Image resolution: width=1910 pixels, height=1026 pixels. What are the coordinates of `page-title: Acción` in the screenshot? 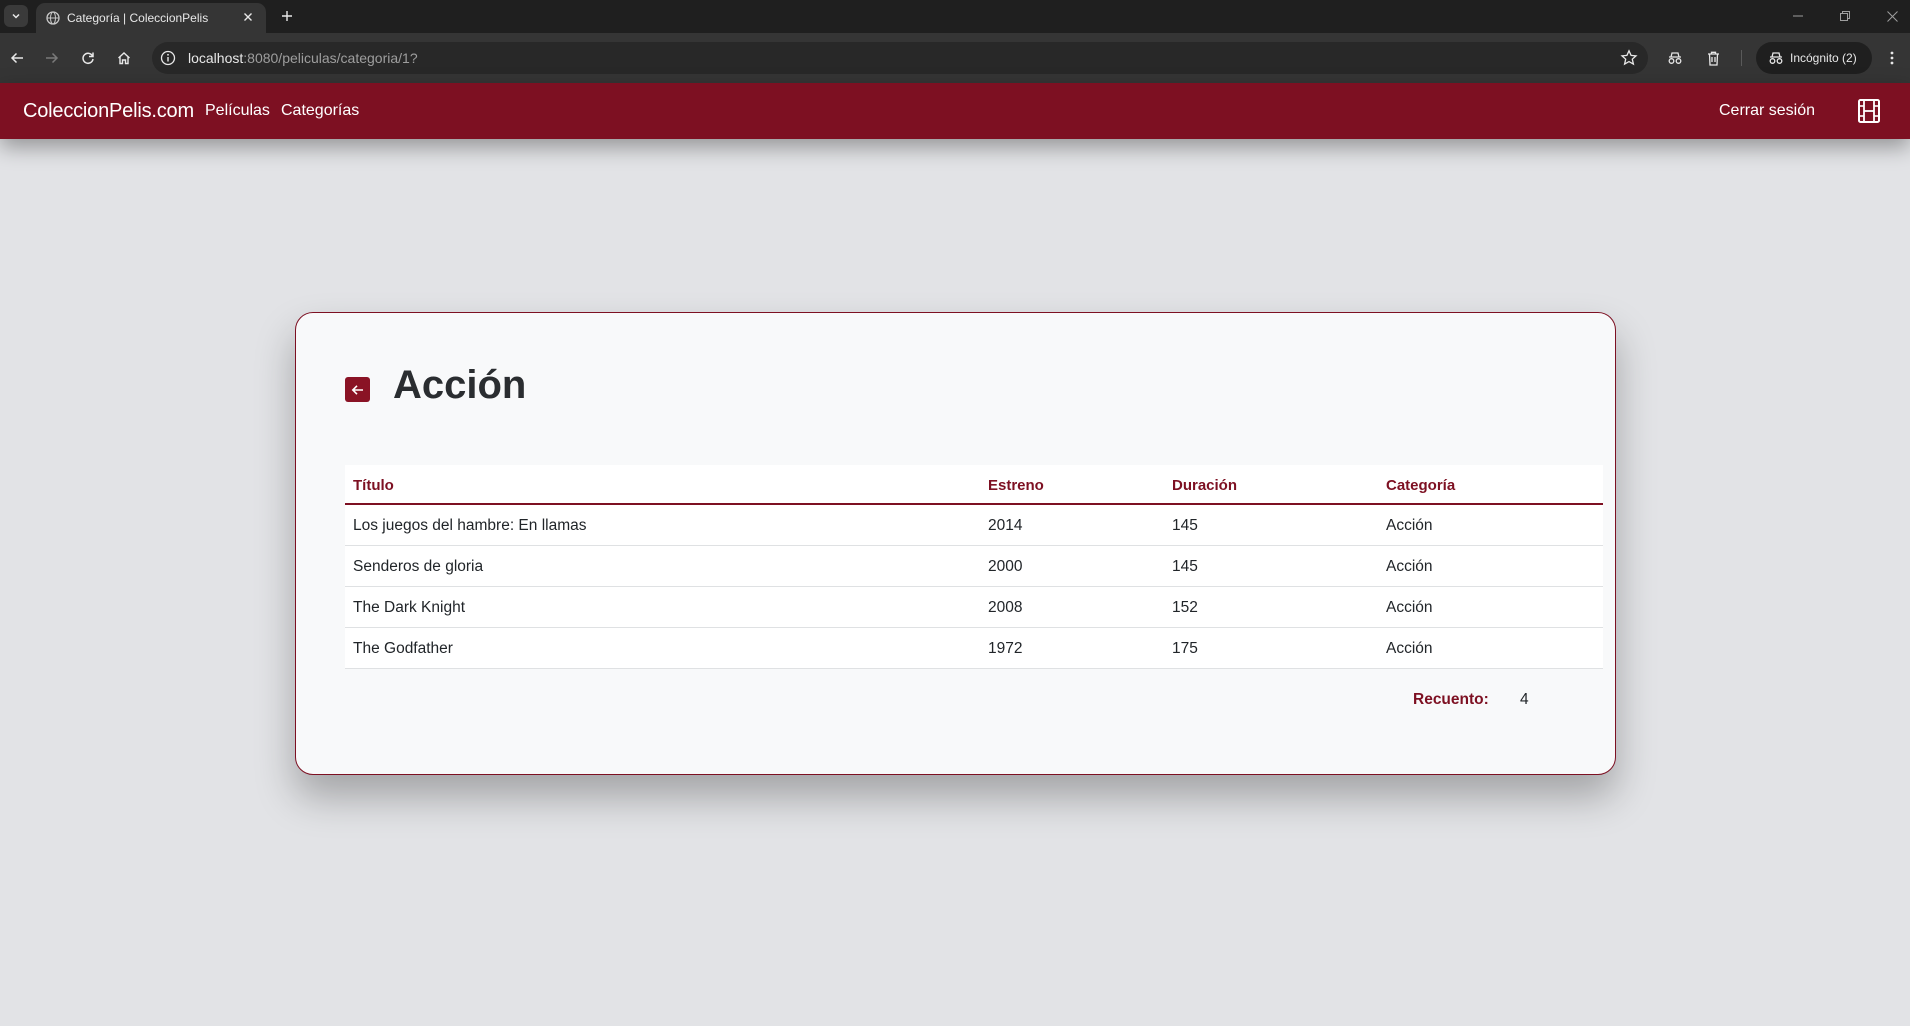 It's located at (460, 385).